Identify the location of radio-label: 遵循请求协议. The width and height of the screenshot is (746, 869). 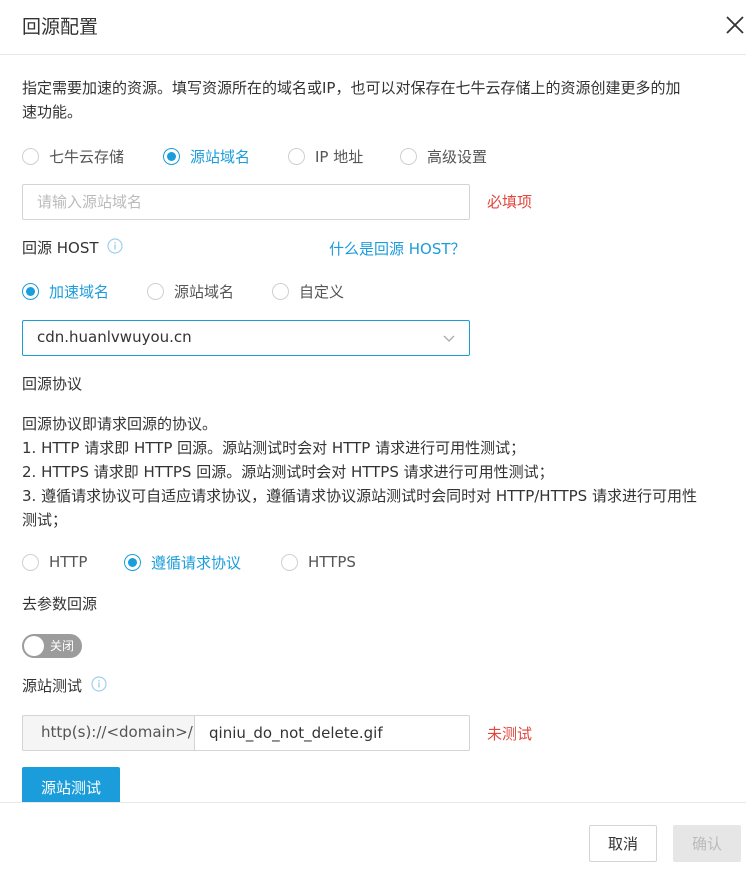
(196, 562).